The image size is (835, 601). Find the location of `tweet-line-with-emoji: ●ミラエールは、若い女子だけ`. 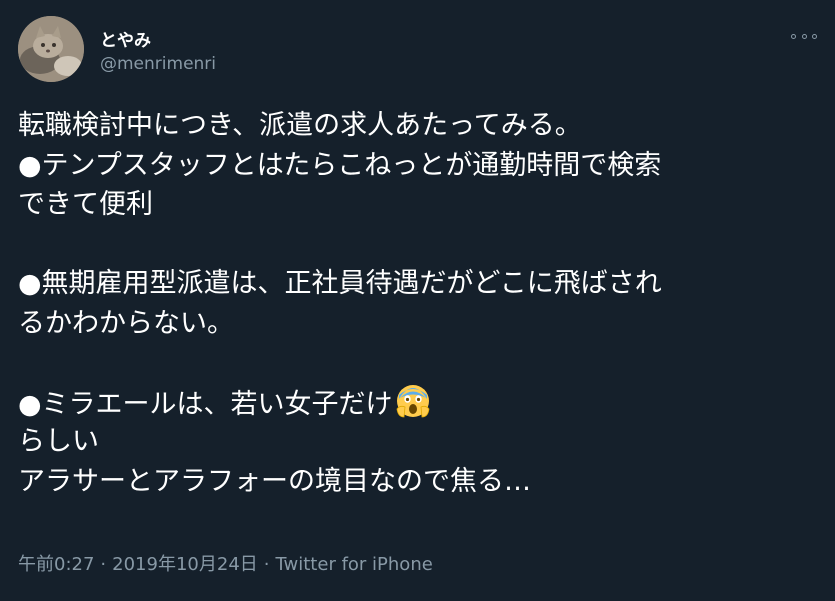

tweet-line-with-emoji: ●ミラエールは、若い女子だけ is located at coordinates (418, 403).